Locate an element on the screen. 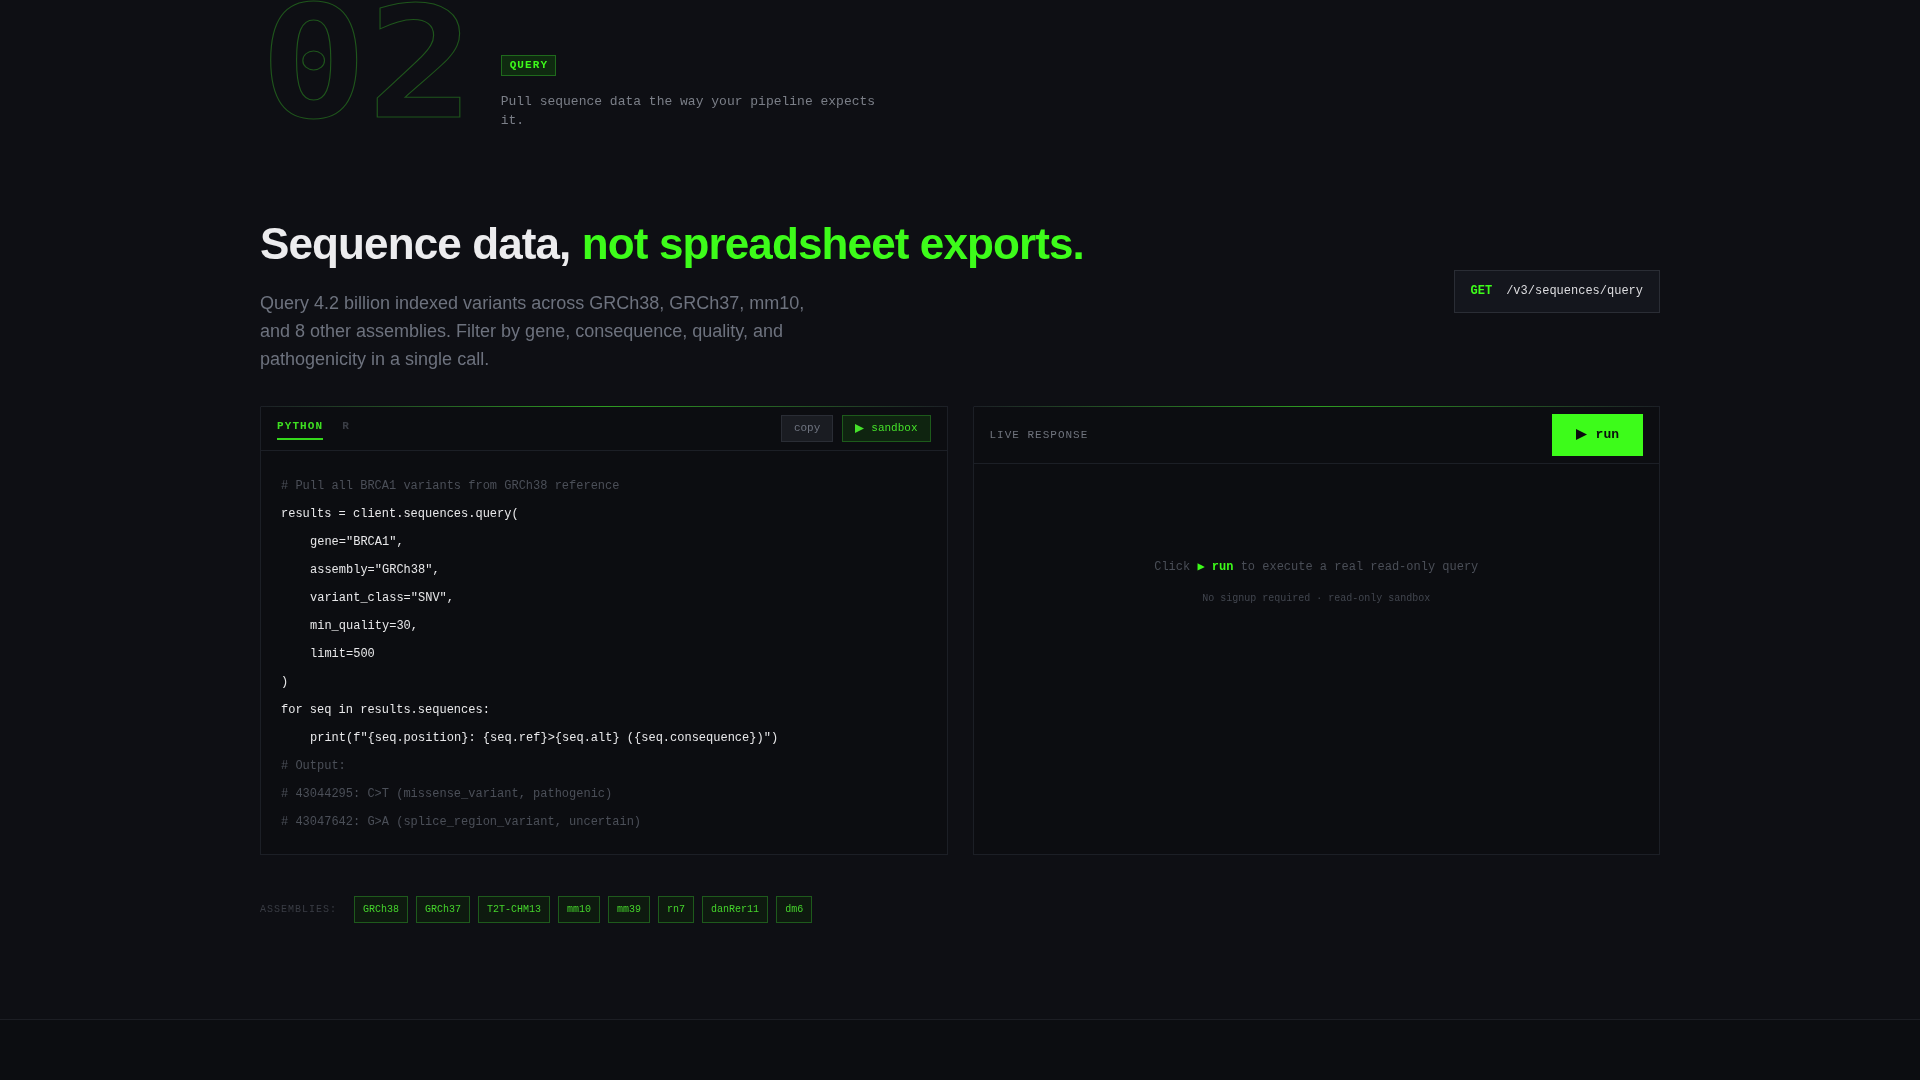 This screenshot has height=1080, width=1920. http-method: GET is located at coordinates (1481, 292).